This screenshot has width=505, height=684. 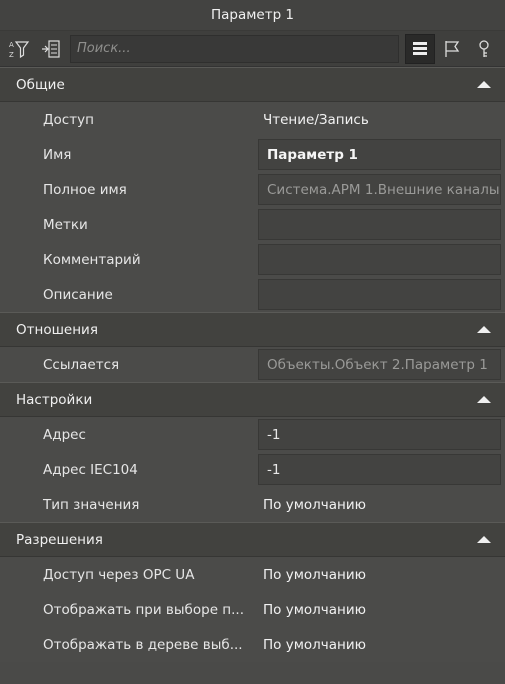 I want to click on property-label: Комментарий, so click(x=92, y=259).